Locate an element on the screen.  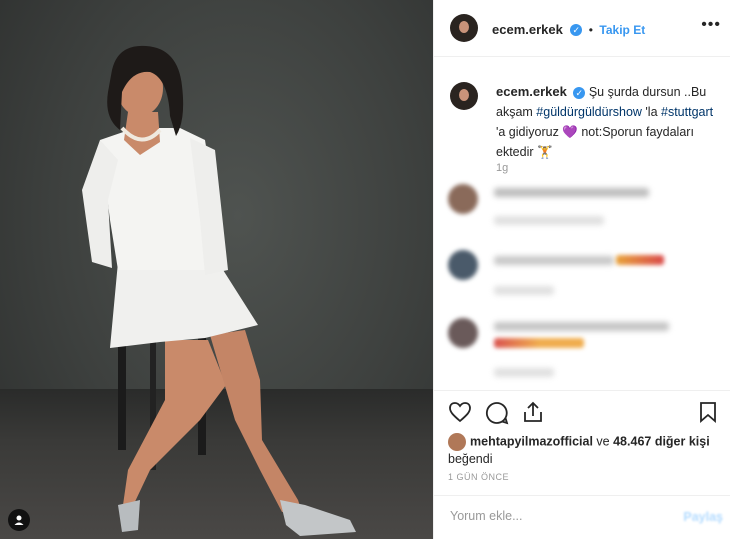
follow-button: Takip Et is located at coordinates (622, 30).